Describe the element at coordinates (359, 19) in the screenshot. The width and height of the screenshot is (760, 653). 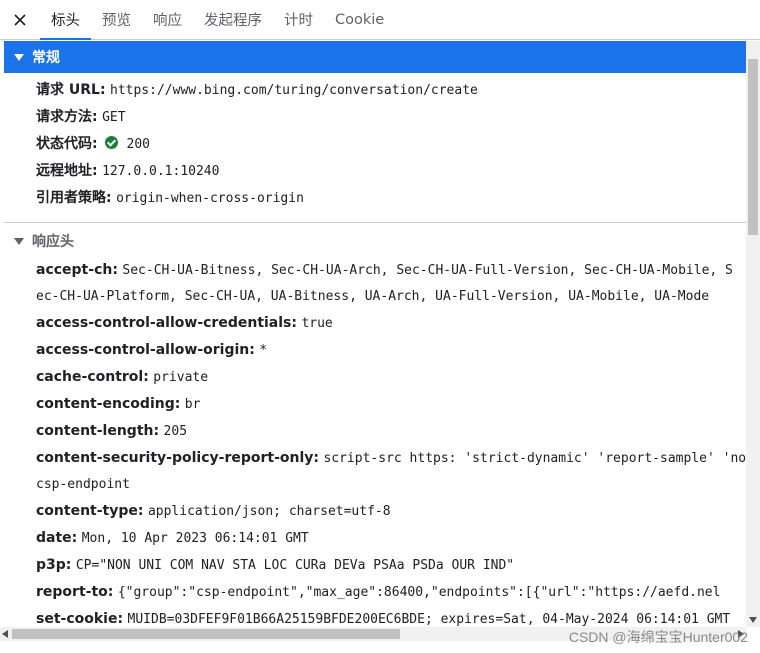
I see `tab-cookies: Cookie` at that location.